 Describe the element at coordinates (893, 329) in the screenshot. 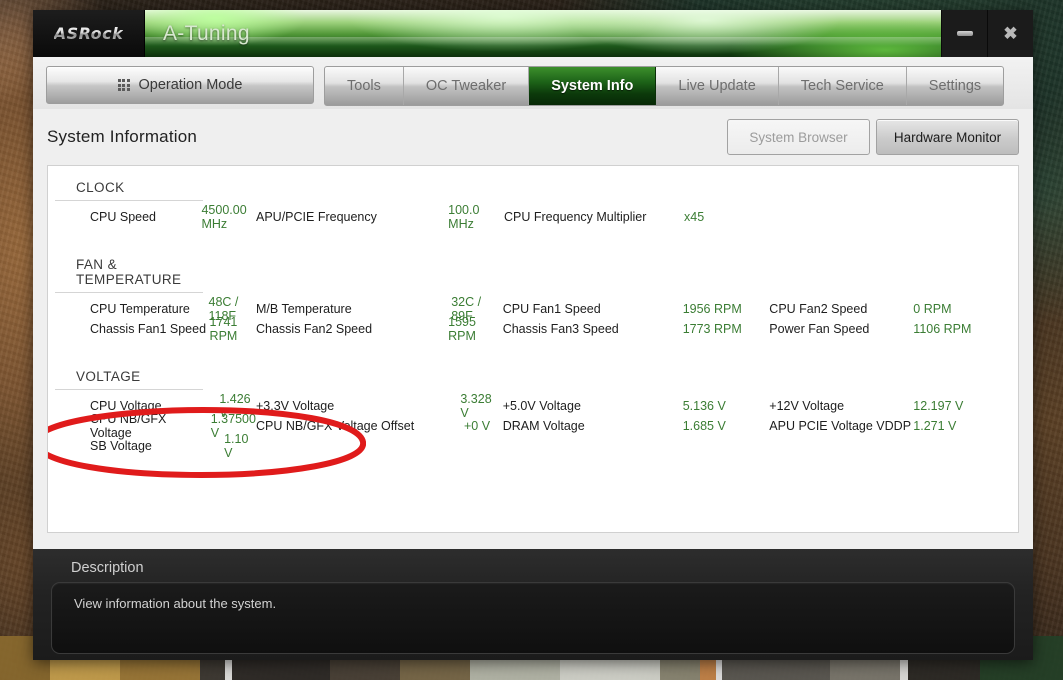

I see `field-power-fan-speed: Power Fan Speed 1106 RPM` at that location.